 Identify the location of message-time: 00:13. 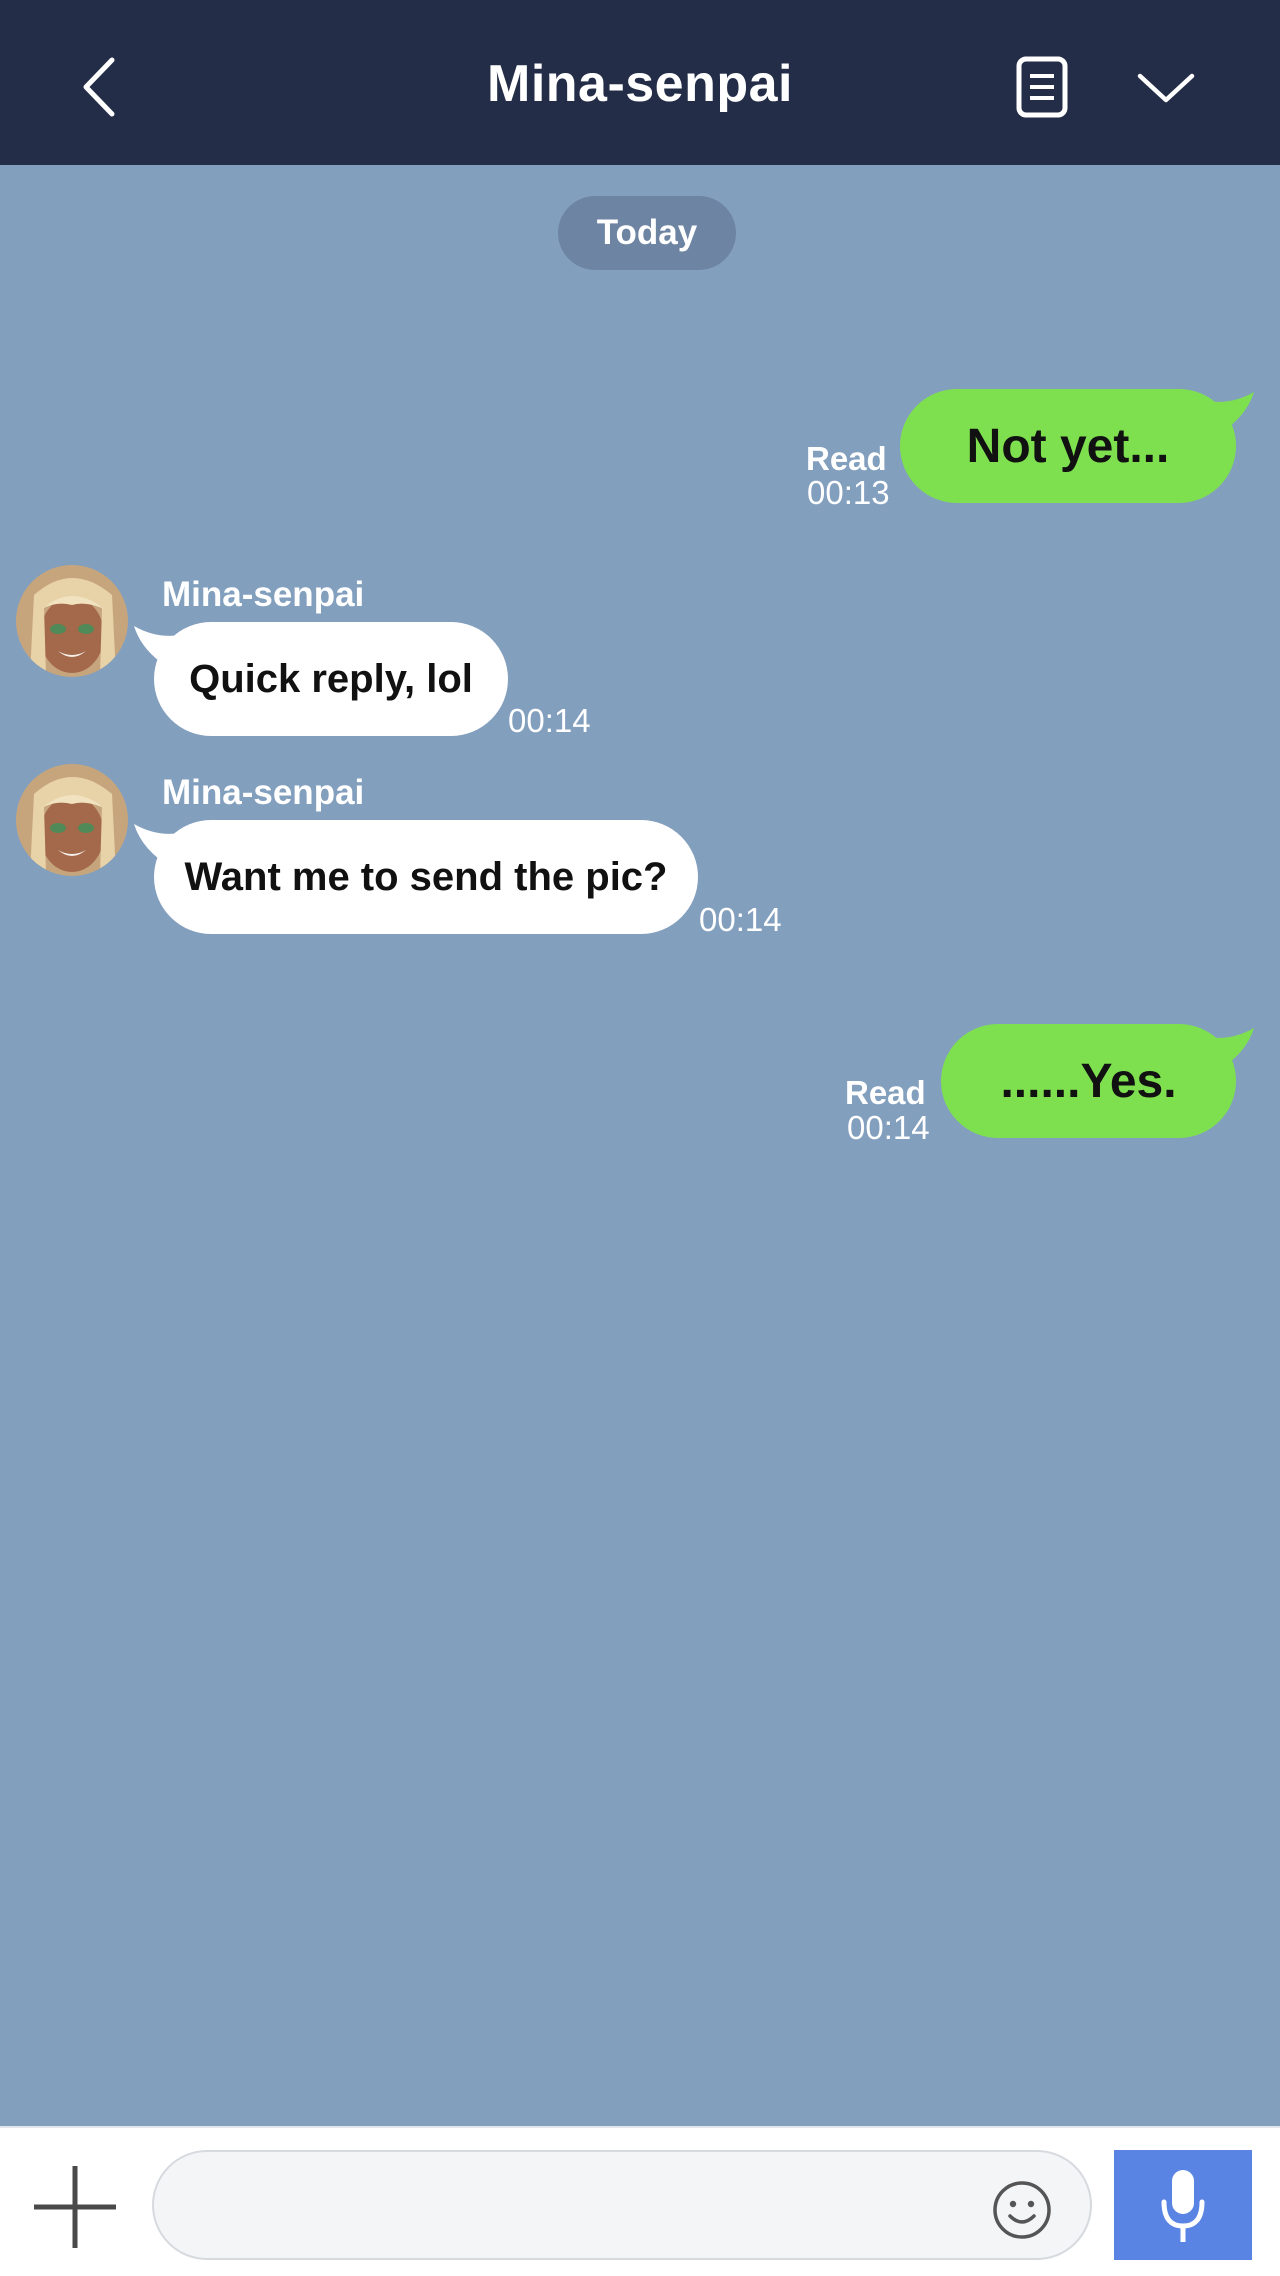
(848, 492).